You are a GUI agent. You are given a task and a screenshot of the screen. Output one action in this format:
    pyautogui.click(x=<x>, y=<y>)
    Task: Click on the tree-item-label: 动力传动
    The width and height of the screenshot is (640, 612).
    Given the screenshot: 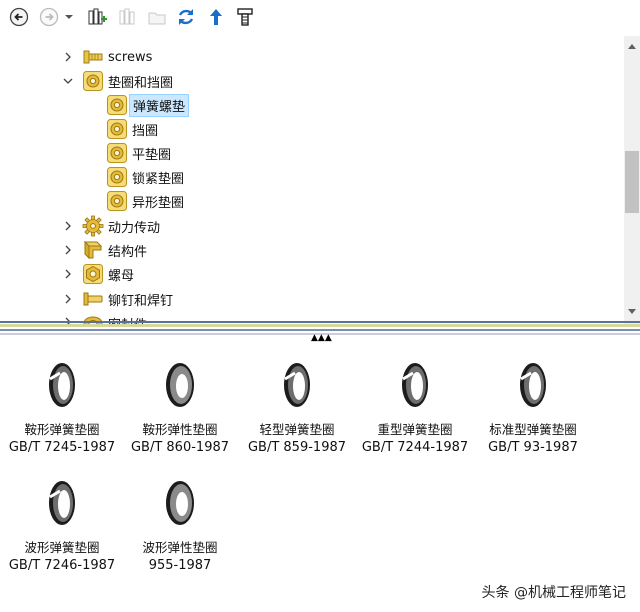 What is the action you would take?
    pyautogui.click(x=134, y=228)
    